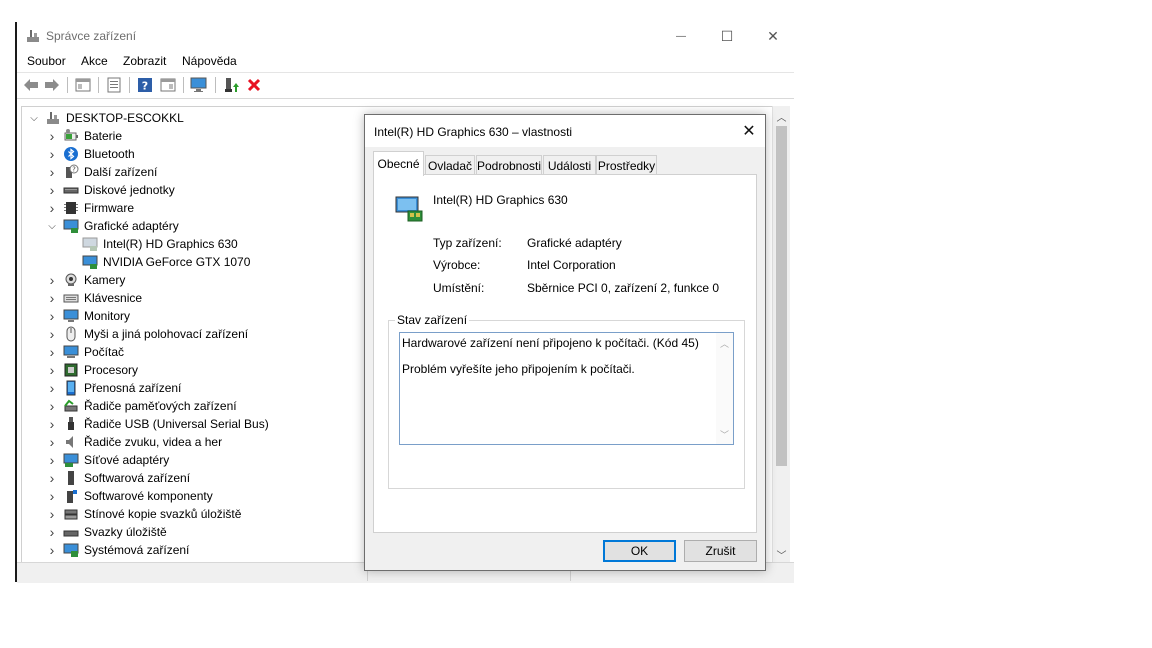 The image size is (1152, 648). I want to click on scroll-up-button: ︿, so click(781, 116).